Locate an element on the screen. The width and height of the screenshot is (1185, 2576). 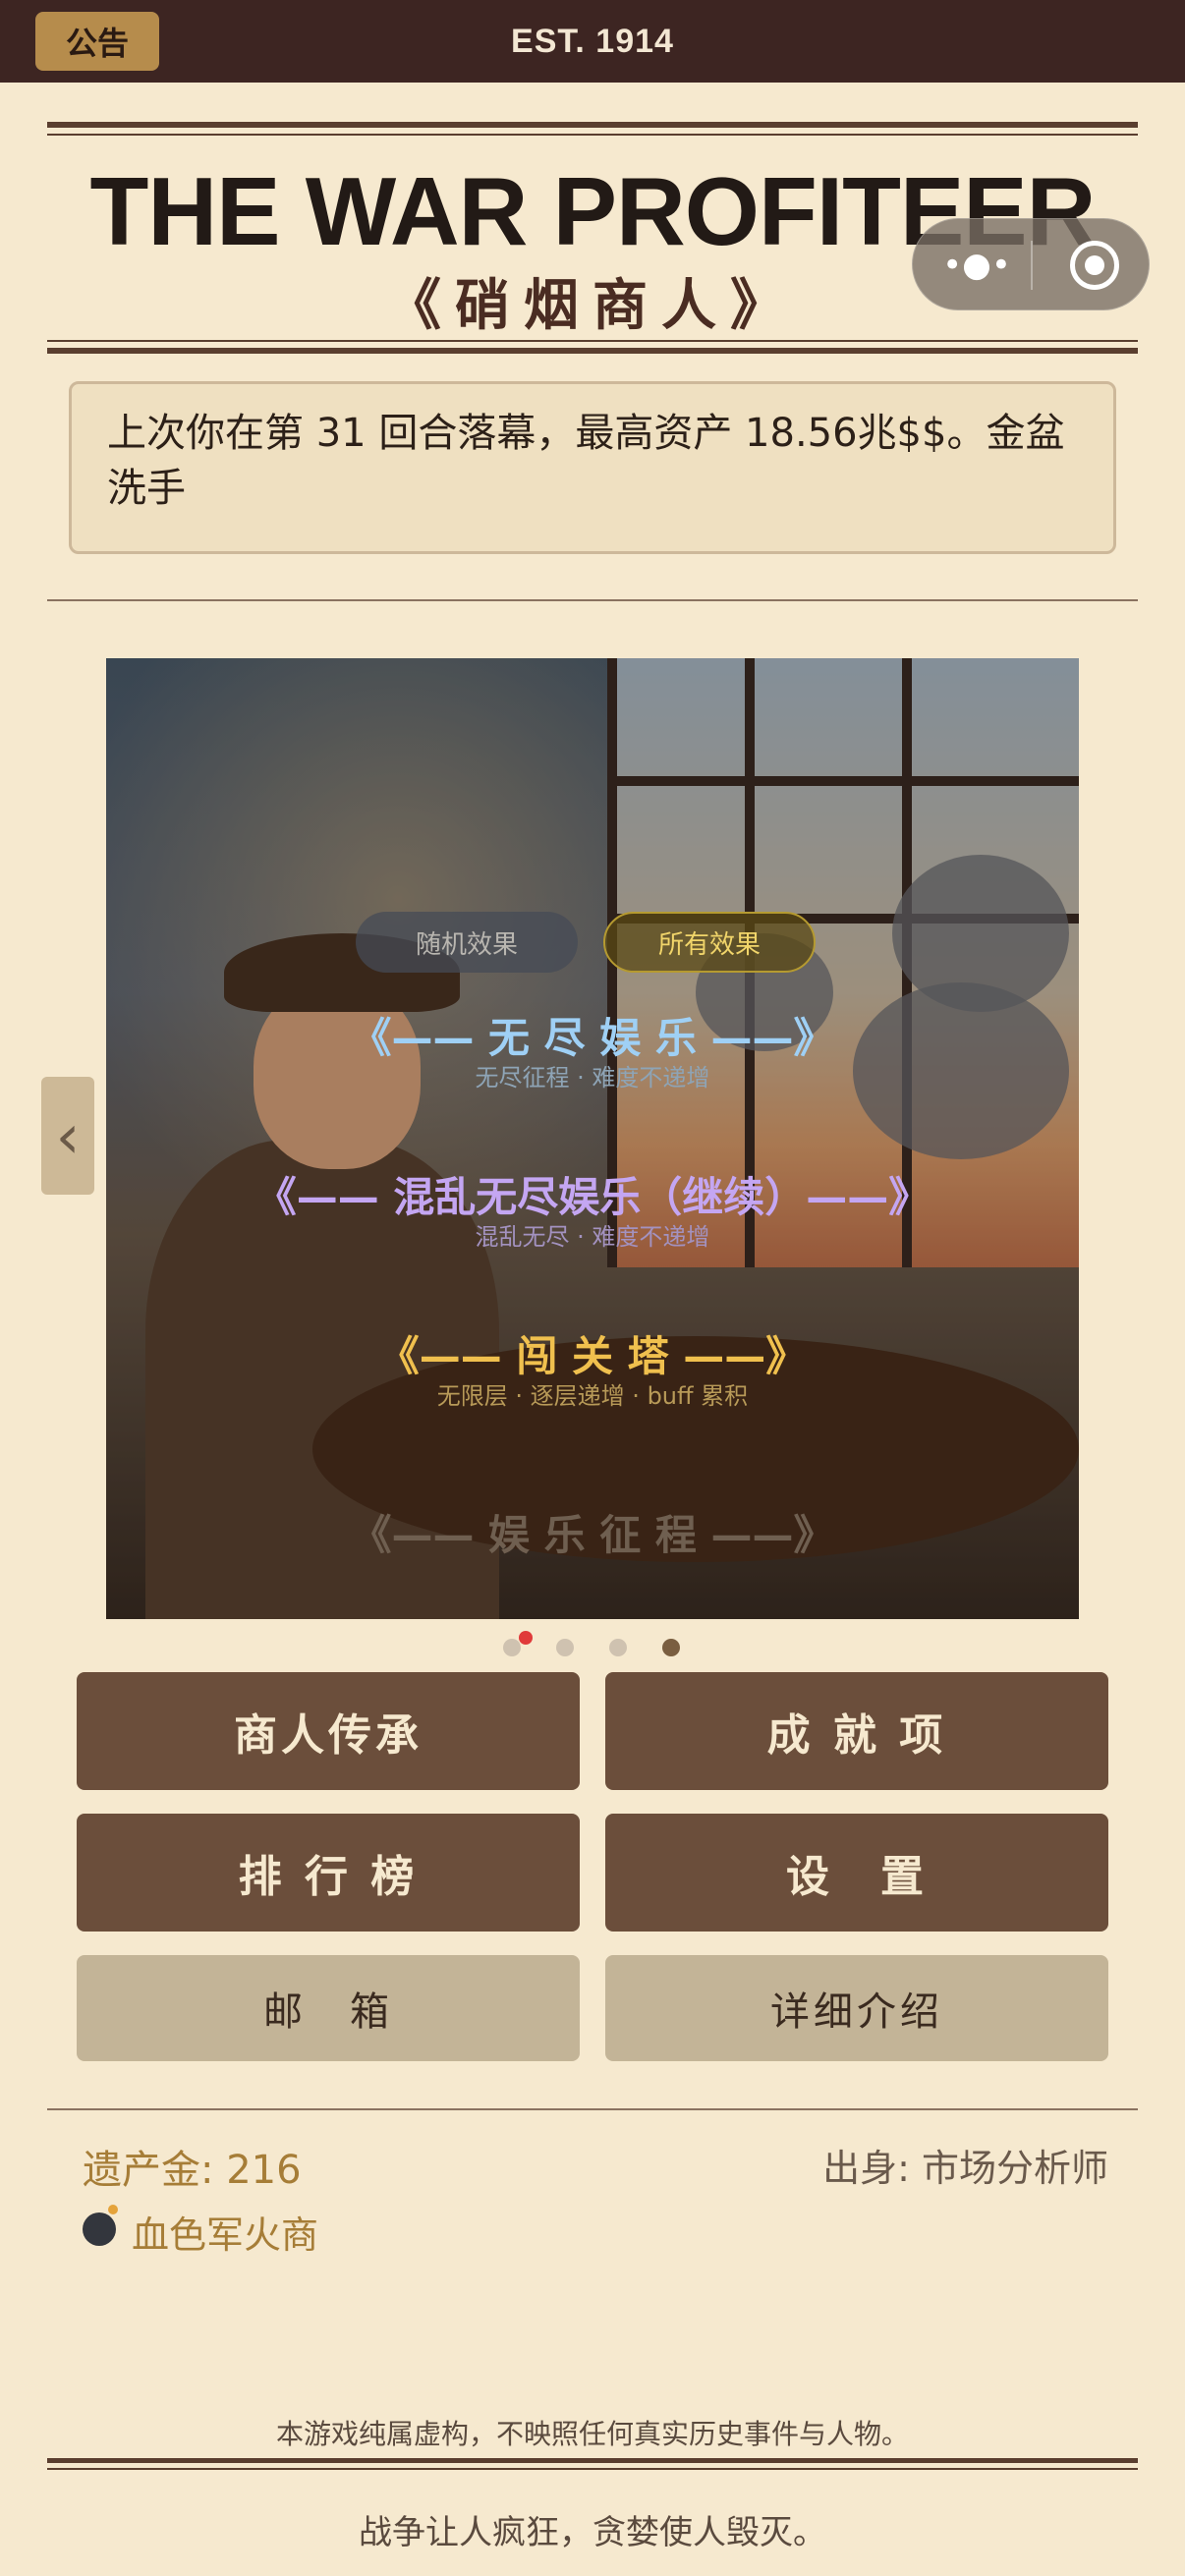
disclaimer-text: 本游戏纯属虚构，不映照任何真实历史事件与人物。 is located at coordinates (592, 2434).